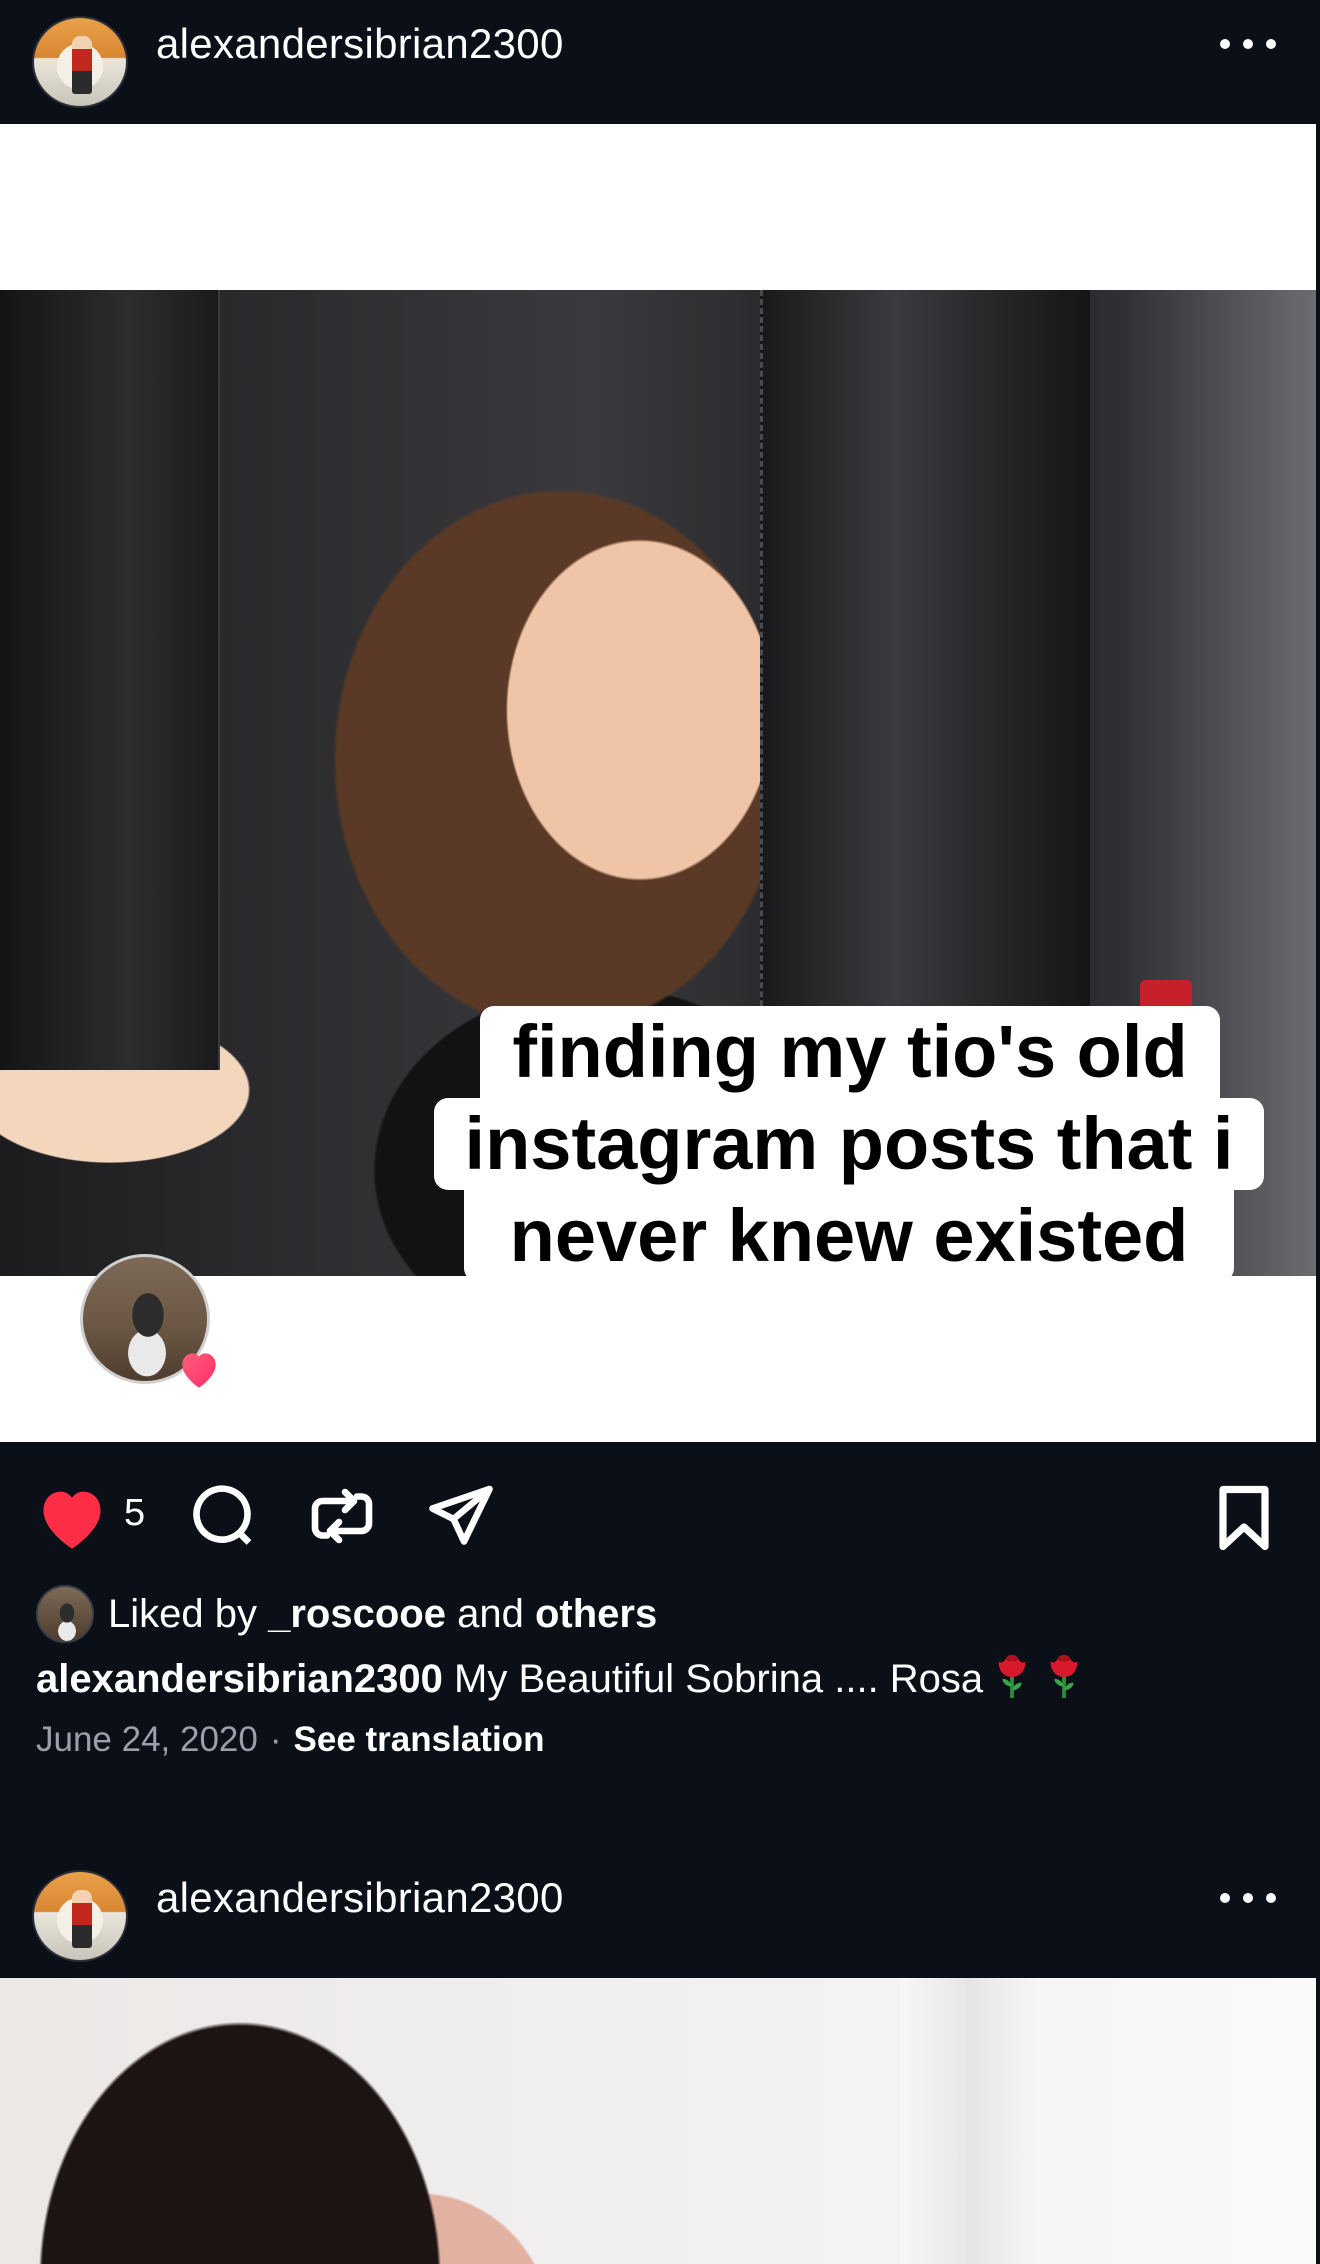 This screenshot has width=1320, height=2264. What do you see at coordinates (239, 1679) in the screenshot?
I see `caption-username: alexandersibrian2300` at bounding box center [239, 1679].